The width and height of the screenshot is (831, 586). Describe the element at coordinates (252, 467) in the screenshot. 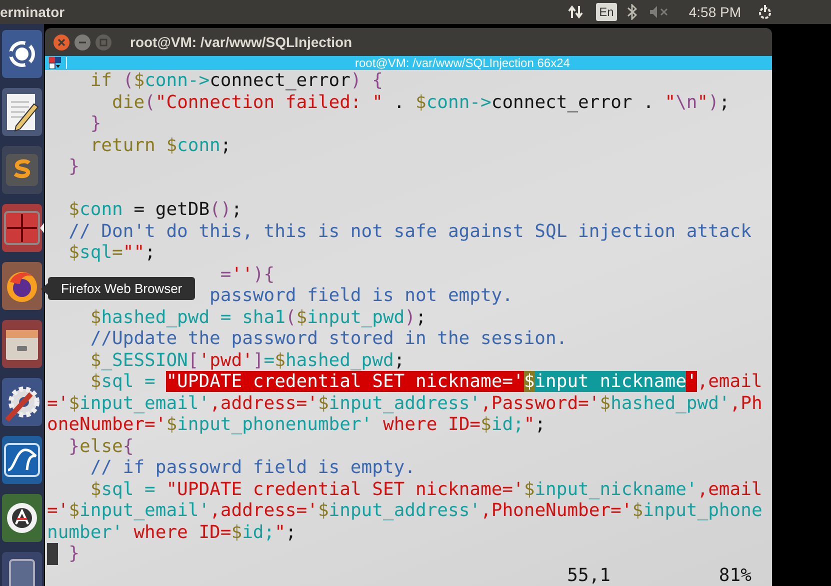

I see `code-line: // if passowrd field is empty.` at that location.